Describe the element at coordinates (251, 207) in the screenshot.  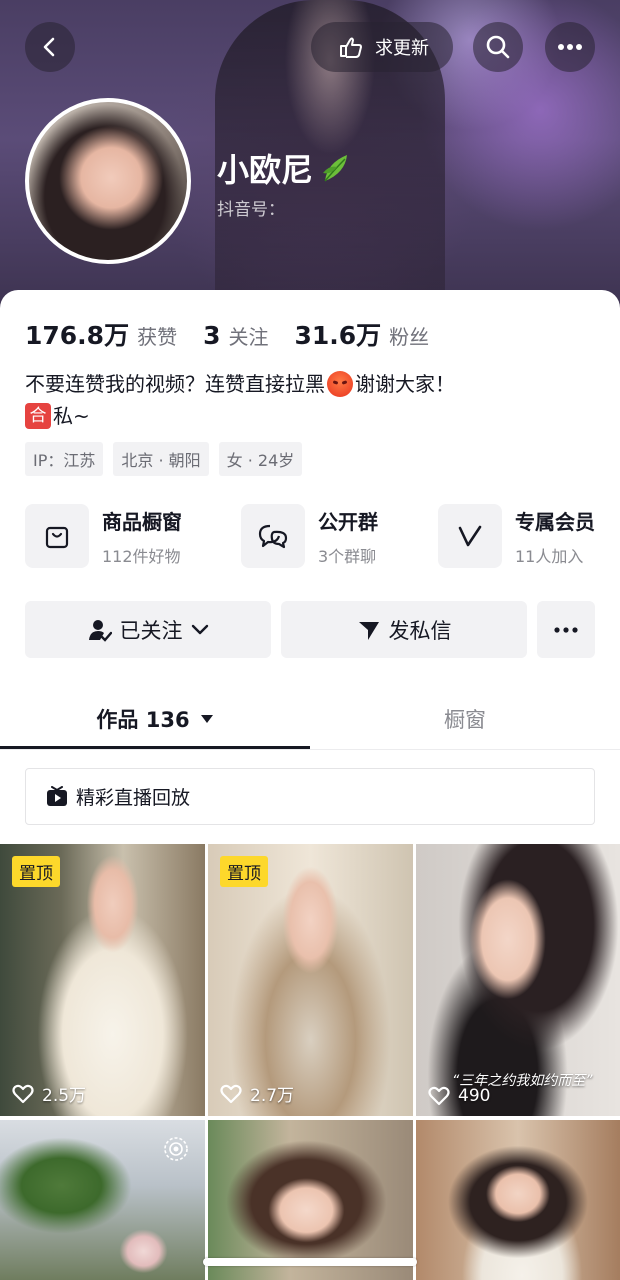
I see `douyin-id: 抖音号：` at that location.